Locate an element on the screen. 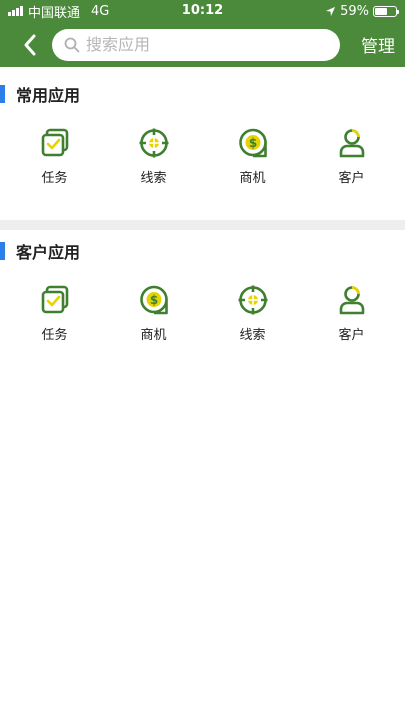 This screenshot has height=720, width=405. search-box is located at coordinates (196, 44).